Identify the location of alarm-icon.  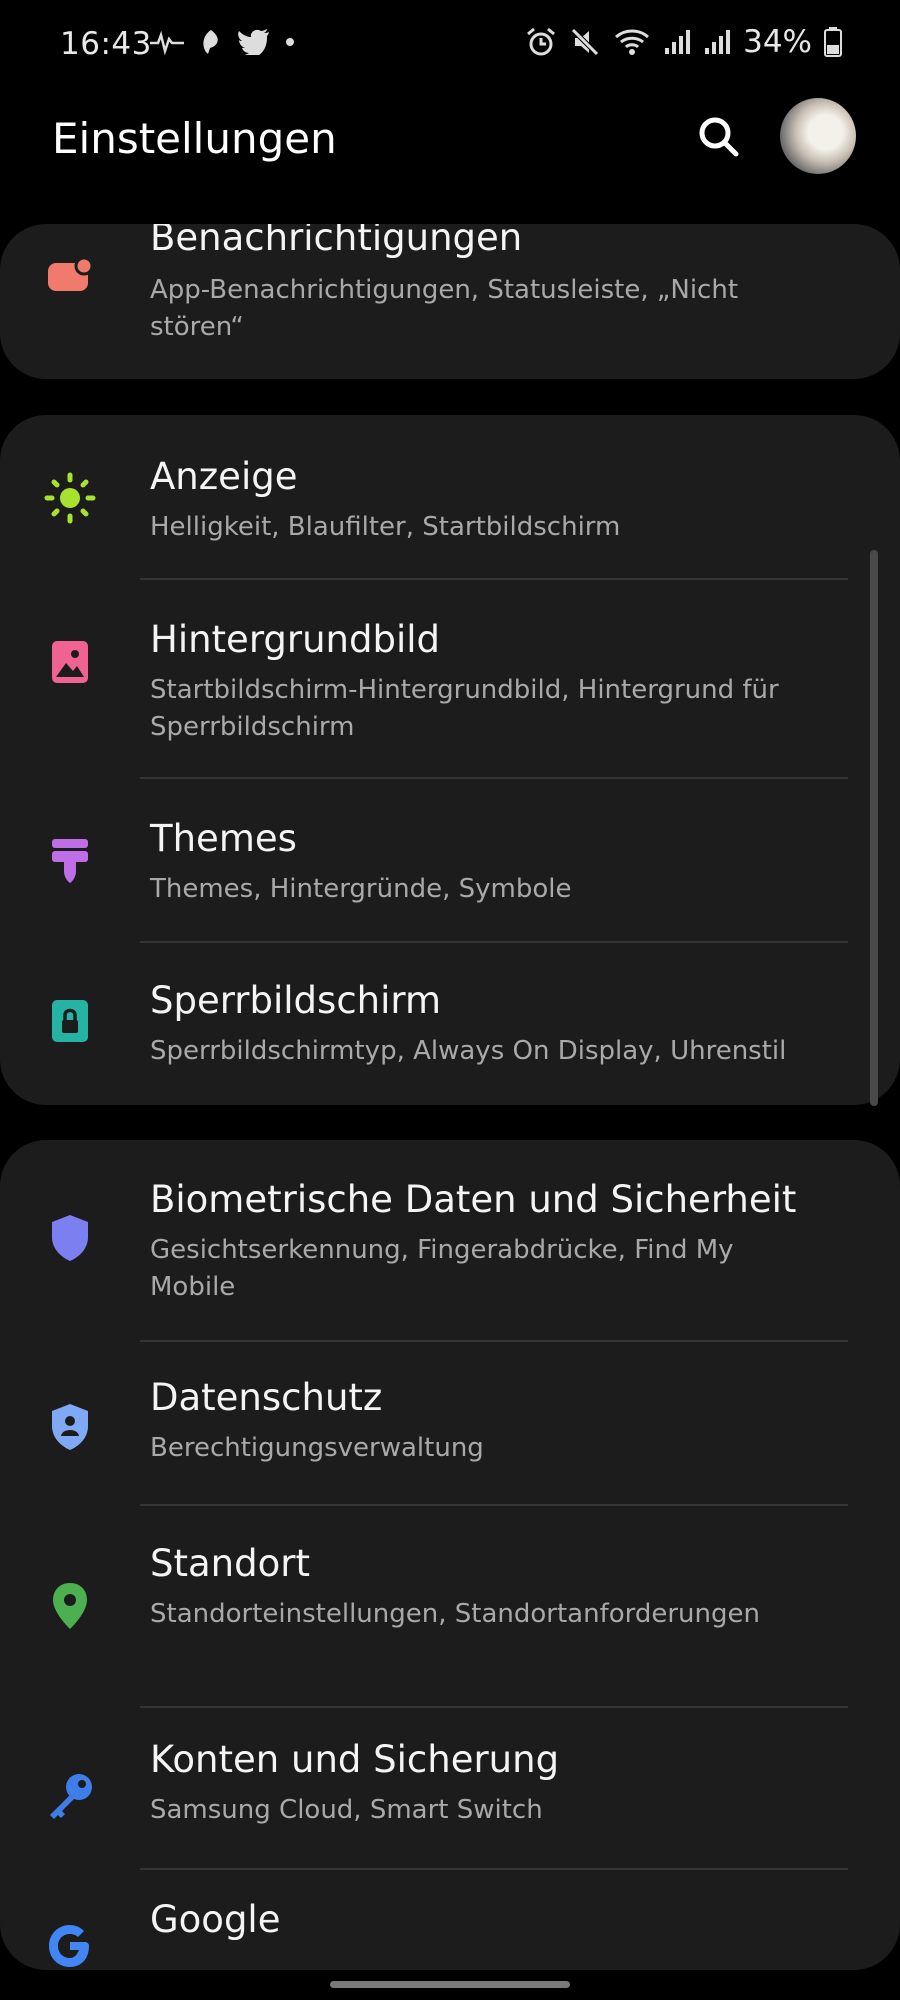
(541, 41).